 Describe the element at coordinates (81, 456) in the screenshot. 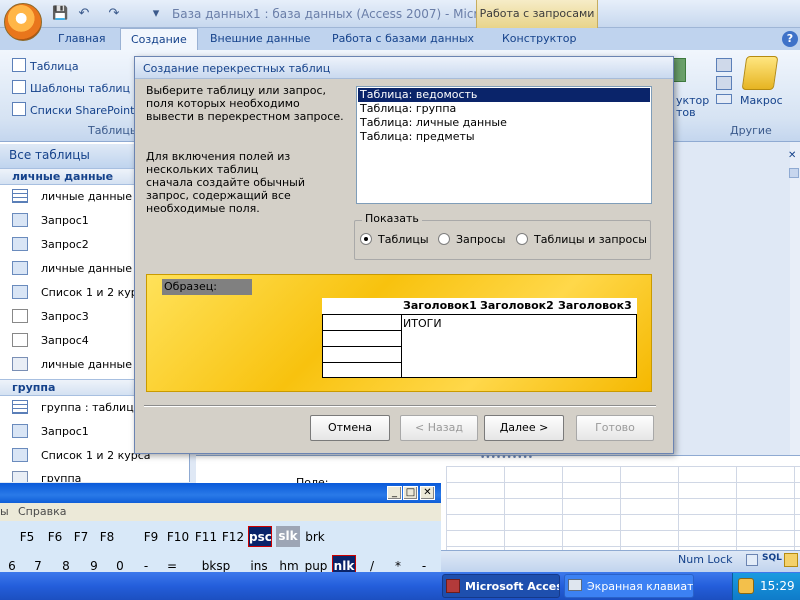

I see `nav-item: Список 1 и 2 курса` at that location.